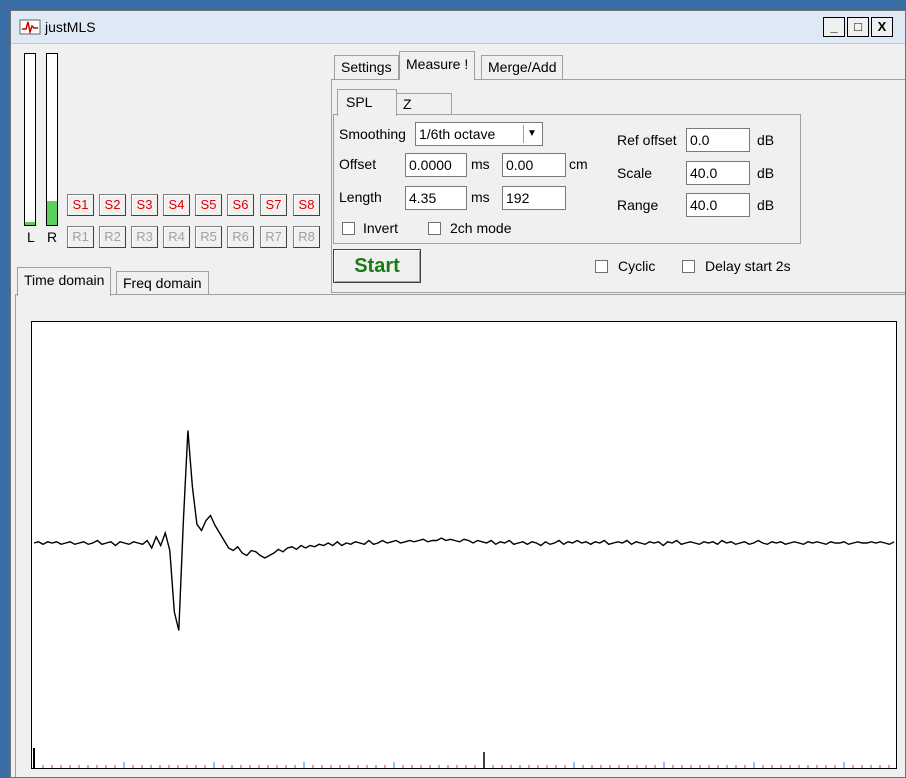  What do you see at coordinates (424, 104) in the screenshot?
I see `tab-z: Z` at bounding box center [424, 104].